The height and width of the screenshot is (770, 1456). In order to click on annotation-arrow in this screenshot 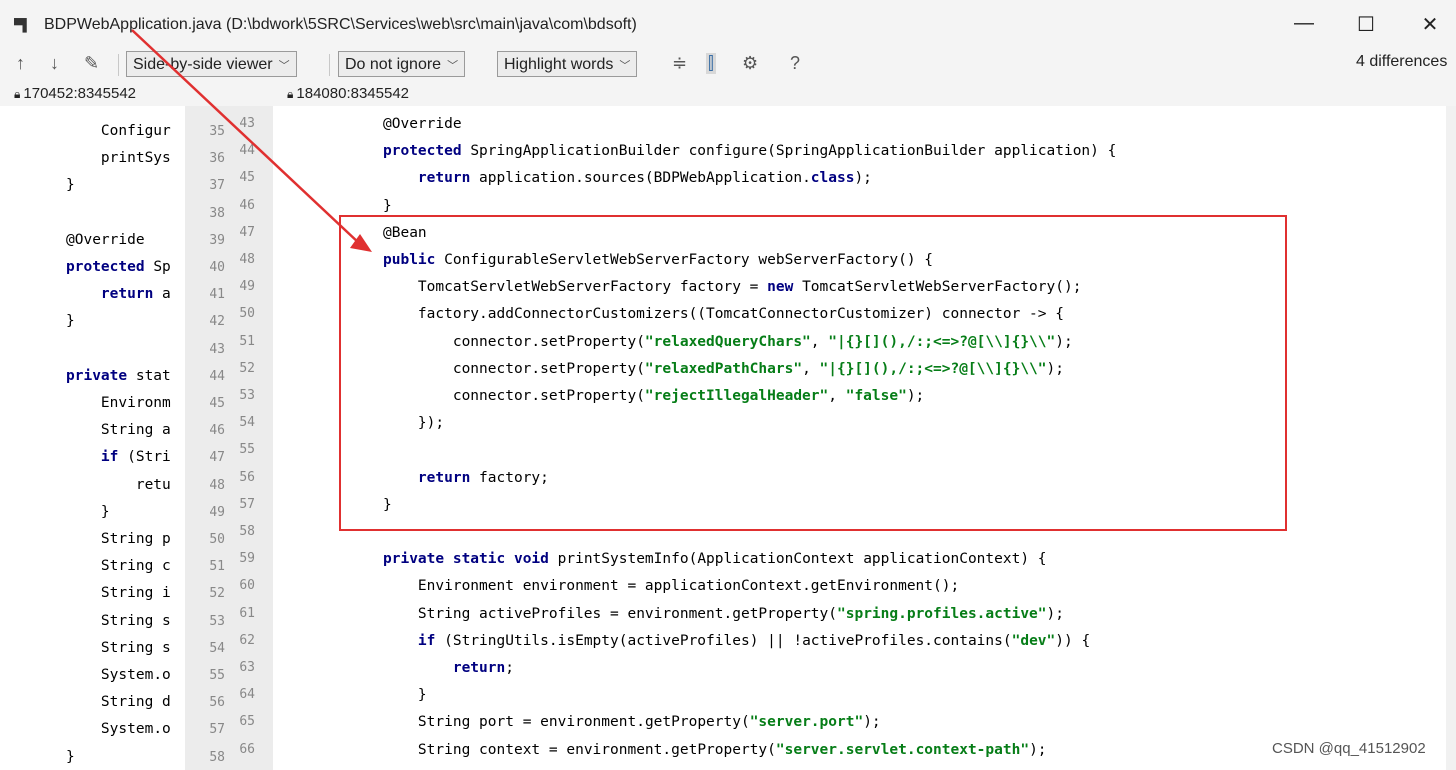, I will do `click(251, 140)`.